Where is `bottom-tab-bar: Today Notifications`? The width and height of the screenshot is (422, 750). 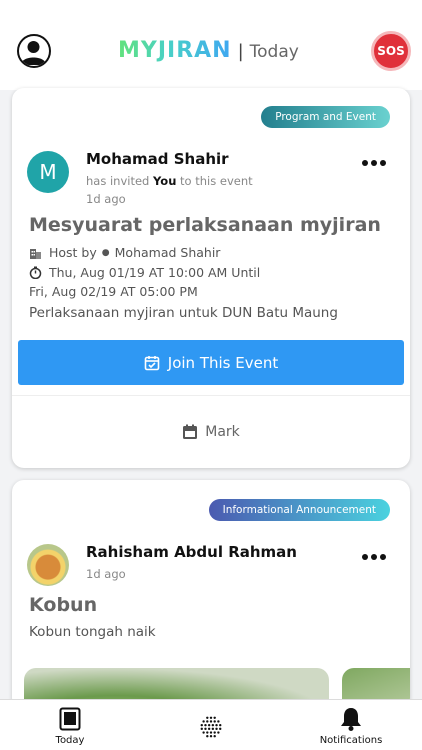 bottom-tab-bar: Today Notifications is located at coordinates (211, 724).